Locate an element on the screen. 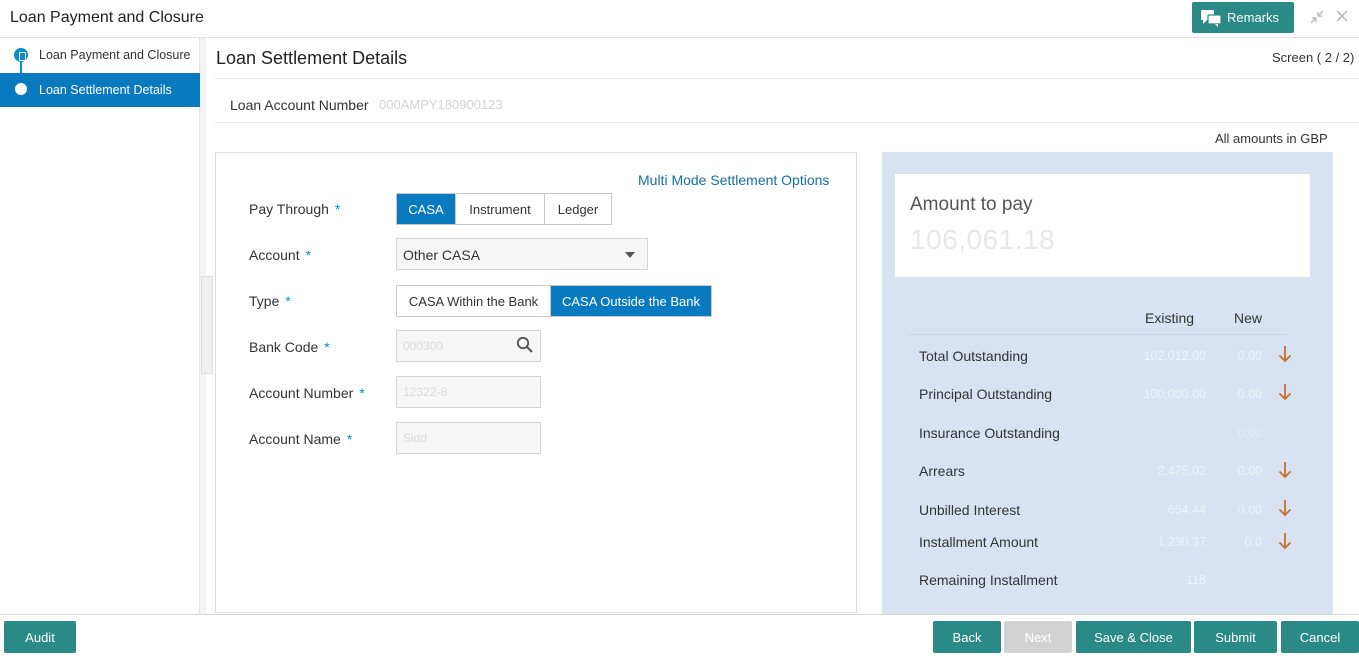 The width and height of the screenshot is (1359, 656). close-icon is located at coordinates (1342, 19).